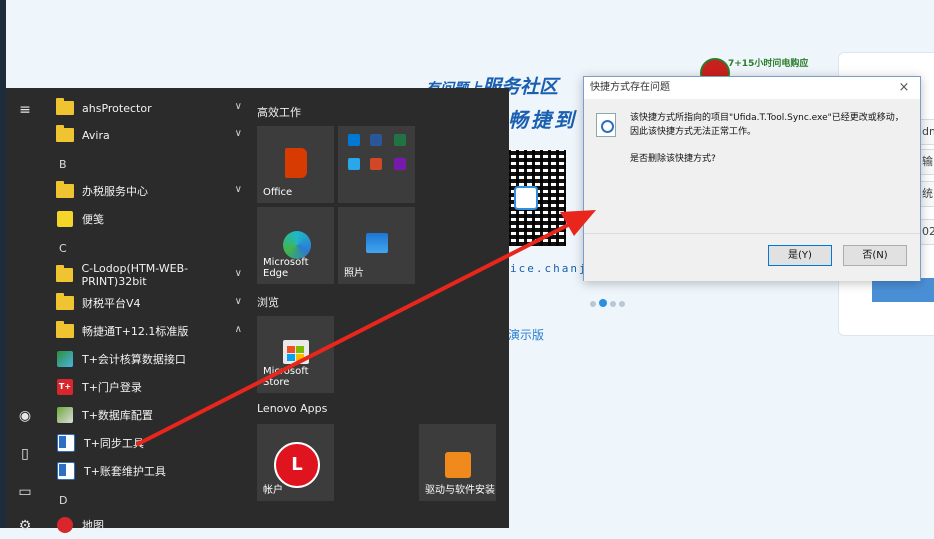 This screenshot has width=934, height=539. Describe the element at coordinates (135, 275) in the screenshot. I see `list-item-label: C-Lodop(HTM-WEB-PRINT)32bit` at that location.